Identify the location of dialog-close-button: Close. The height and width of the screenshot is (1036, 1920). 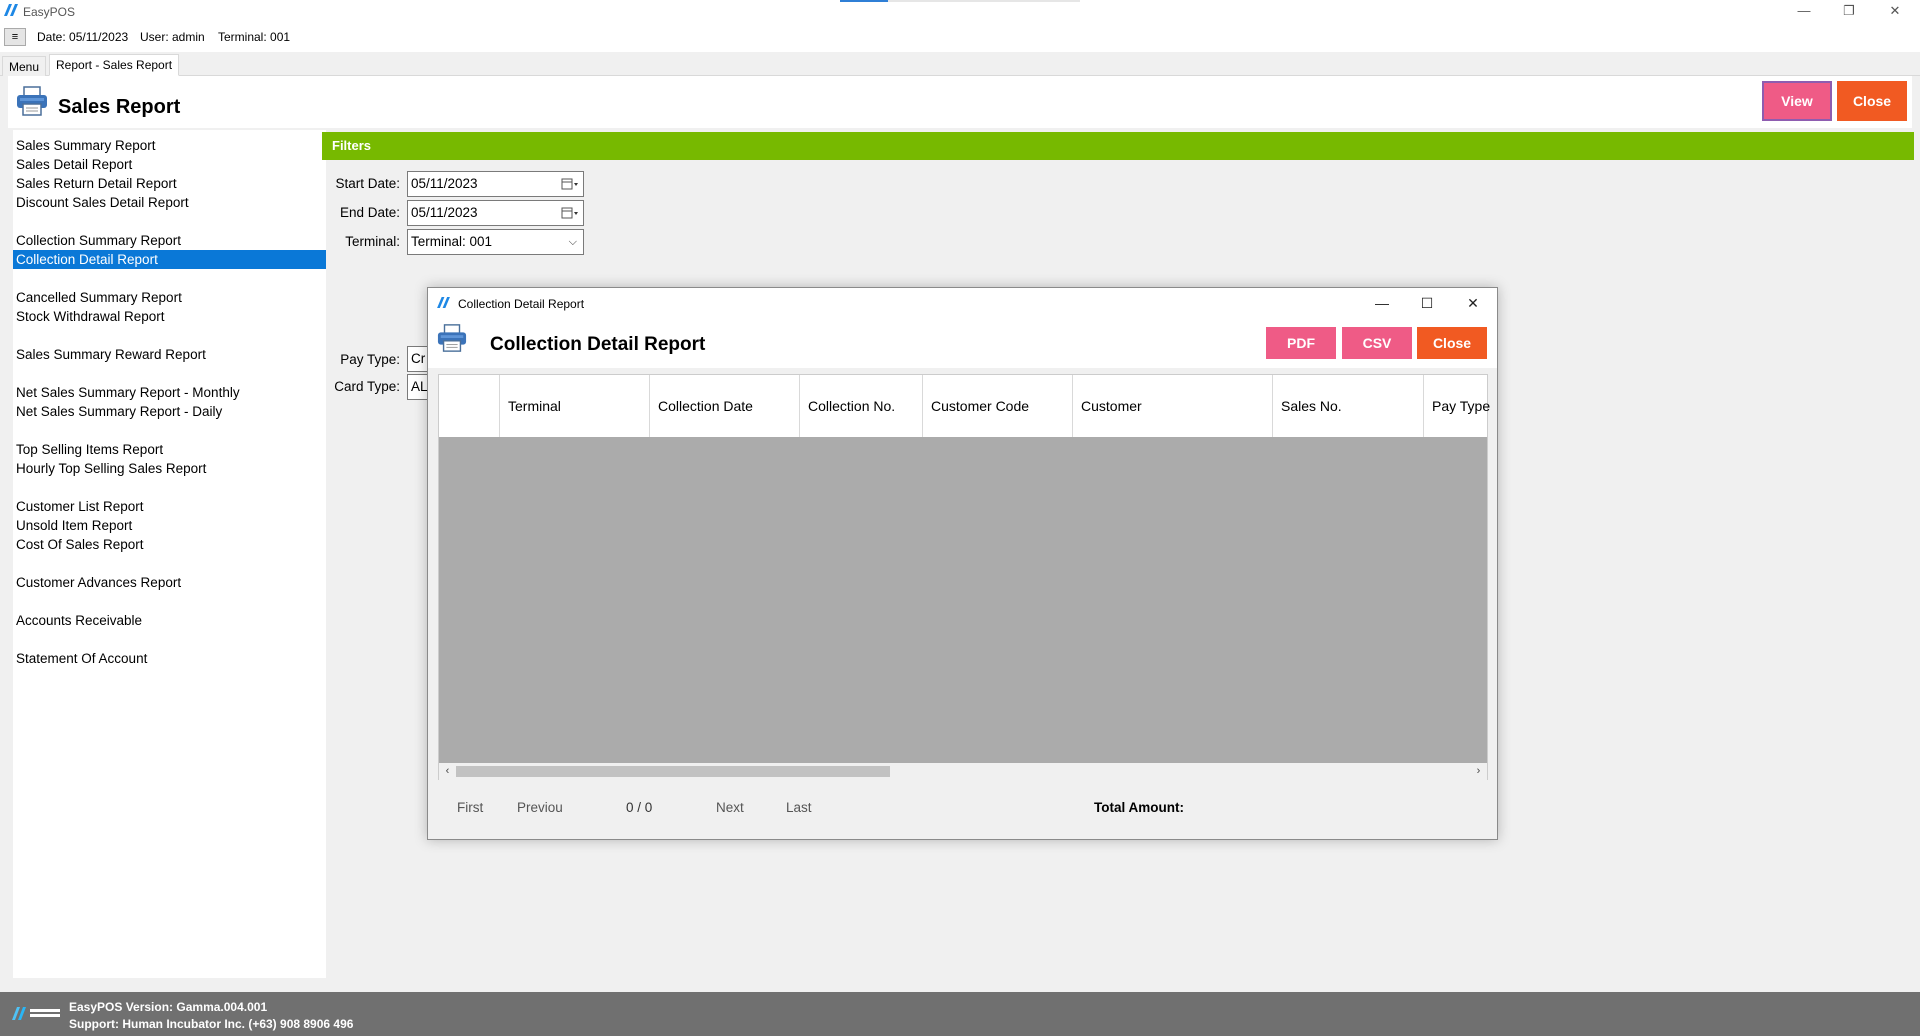
(1452, 343).